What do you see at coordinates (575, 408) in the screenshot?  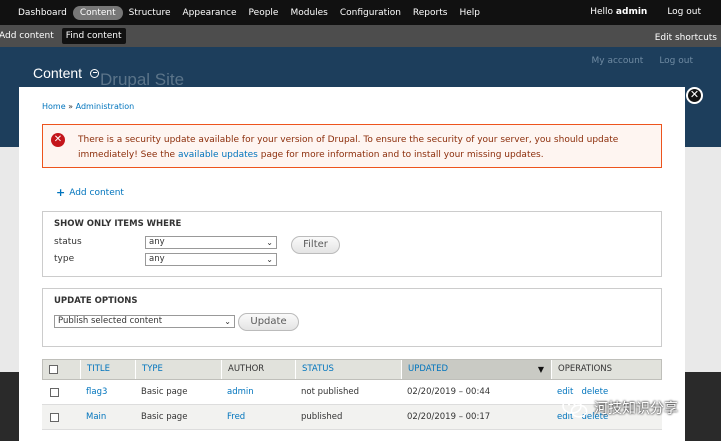 I see `wechat-logo-icon` at bounding box center [575, 408].